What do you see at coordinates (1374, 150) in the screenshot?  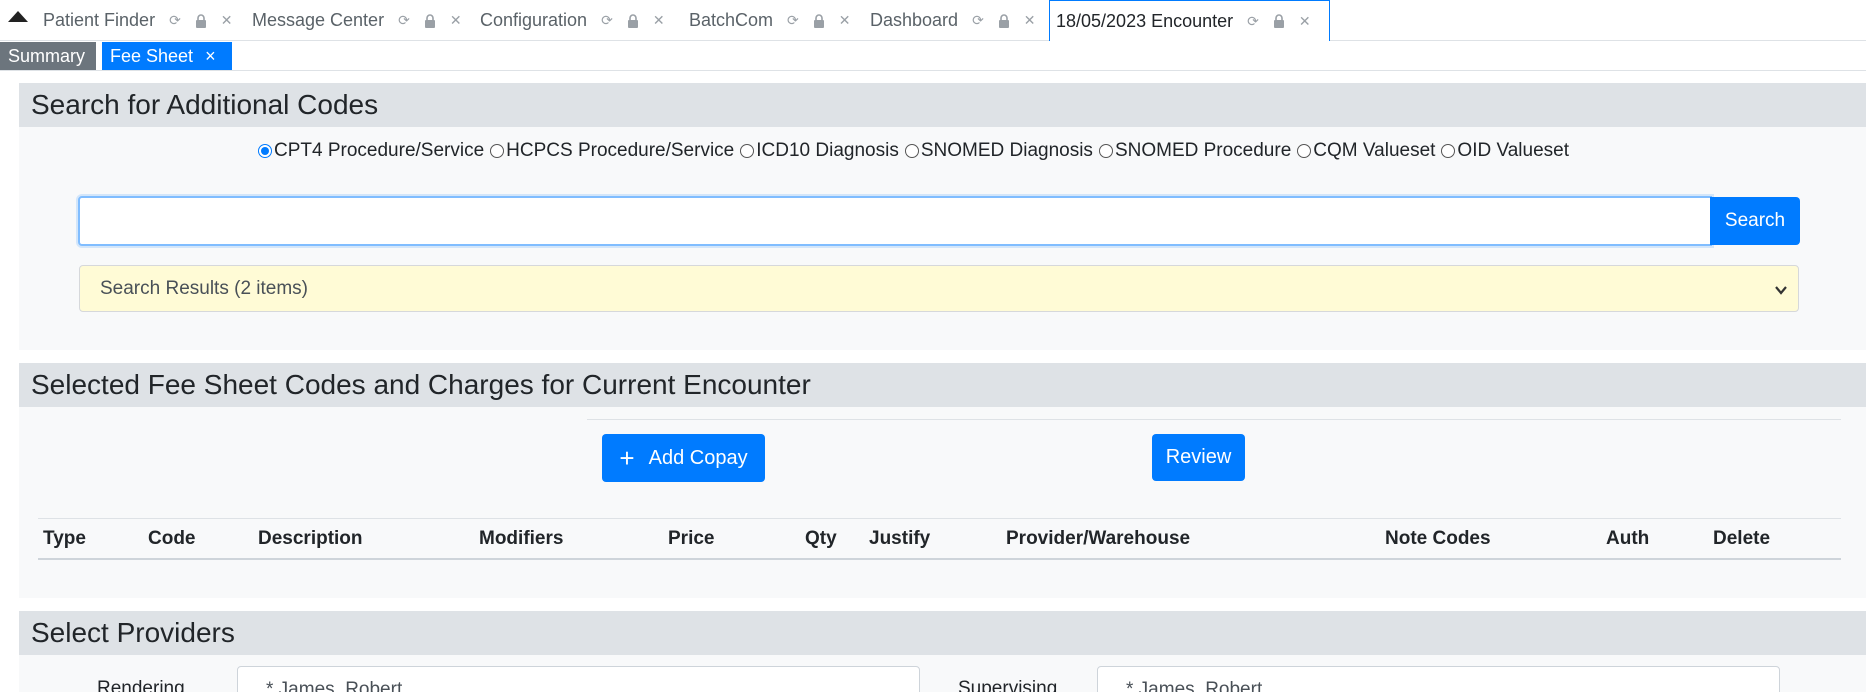 I see `radio-label: CQM Valueset` at bounding box center [1374, 150].